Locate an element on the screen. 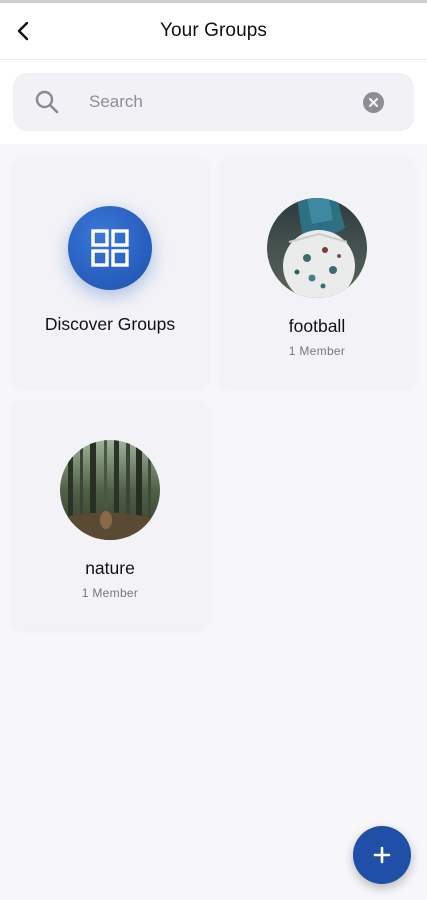 The height and width of the screenshot is (900, 427). search-icon is located at coordinates (47, 102).